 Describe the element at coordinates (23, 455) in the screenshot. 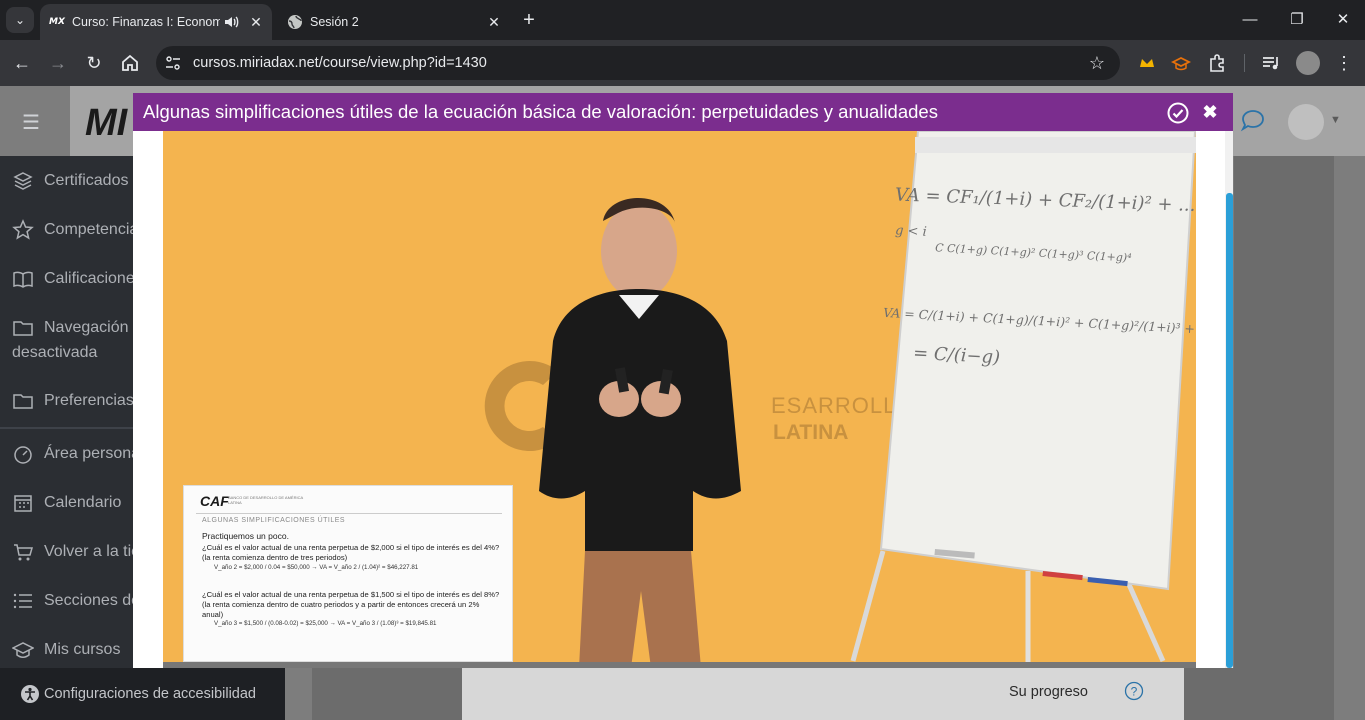

I see `dashboard-icon` at that location.